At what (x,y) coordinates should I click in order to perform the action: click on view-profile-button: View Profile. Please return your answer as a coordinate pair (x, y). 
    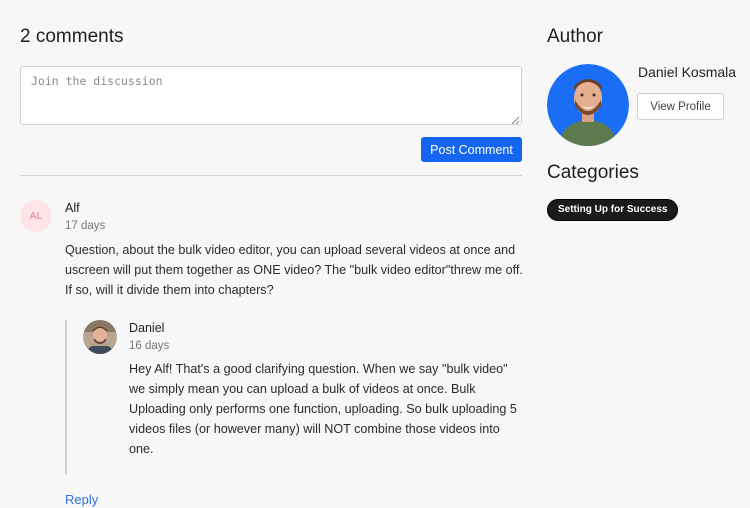
    Looking at the image, I should click on (680, 106).